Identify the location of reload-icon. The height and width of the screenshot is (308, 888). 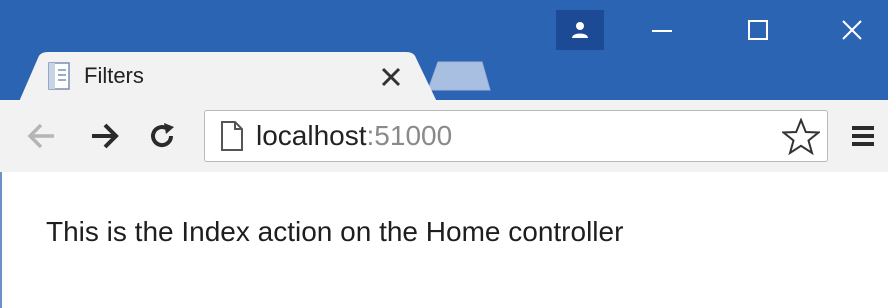
(162, 135).